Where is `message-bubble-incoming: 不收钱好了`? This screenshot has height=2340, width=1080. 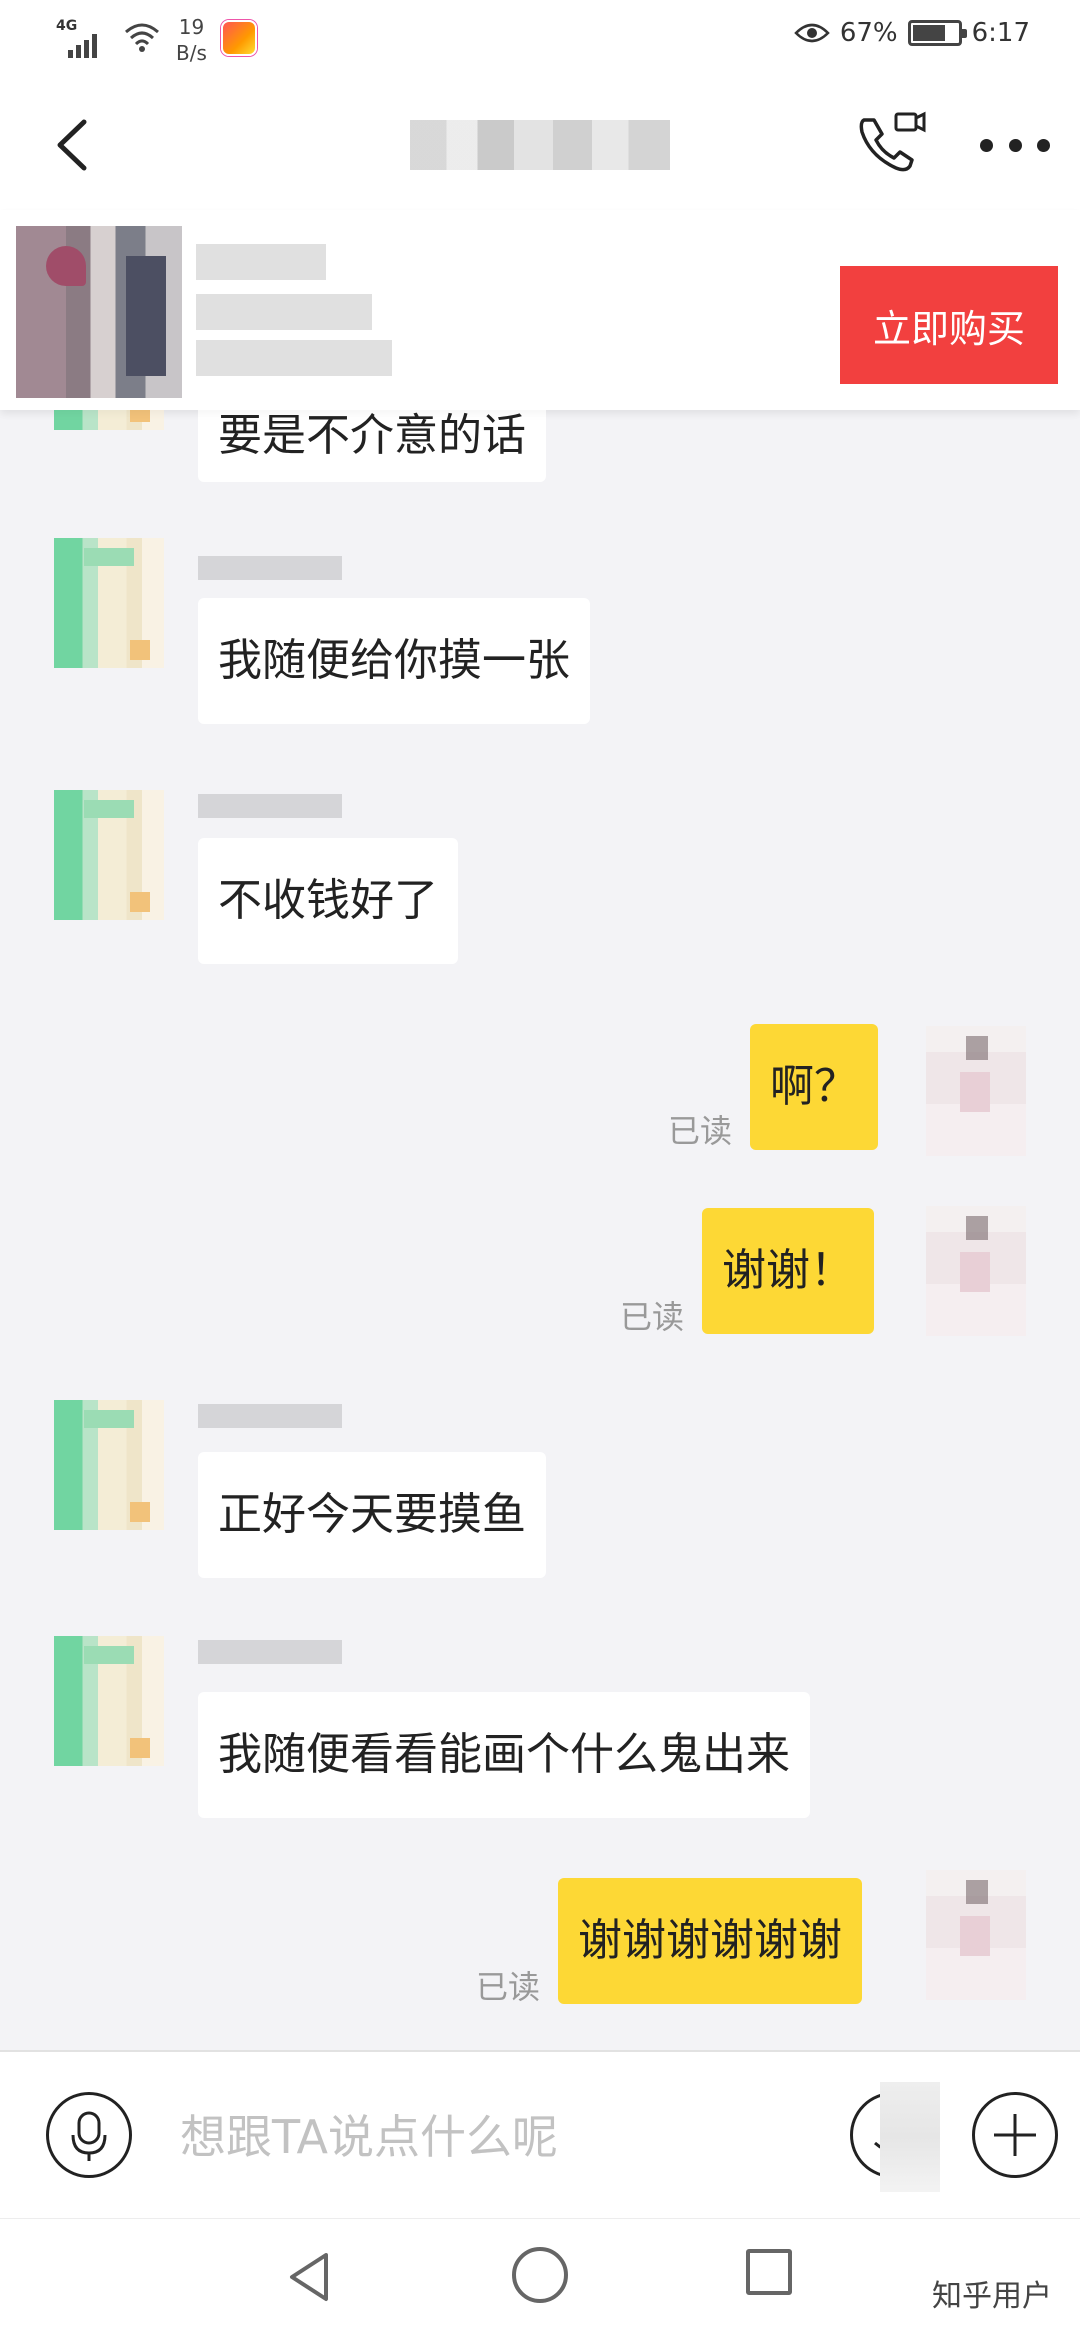 message-bubble-incoming: 不收钱好了 is located at coordinates (328, 901).